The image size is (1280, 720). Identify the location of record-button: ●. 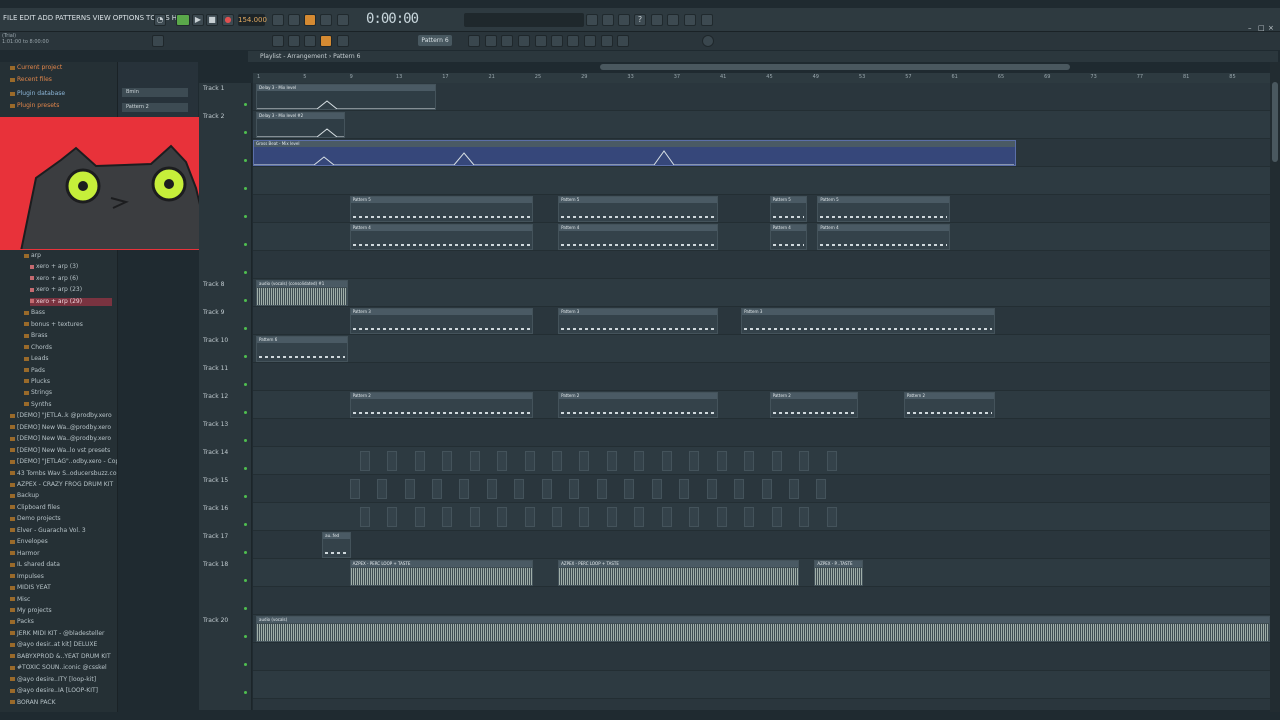
(228, 20).